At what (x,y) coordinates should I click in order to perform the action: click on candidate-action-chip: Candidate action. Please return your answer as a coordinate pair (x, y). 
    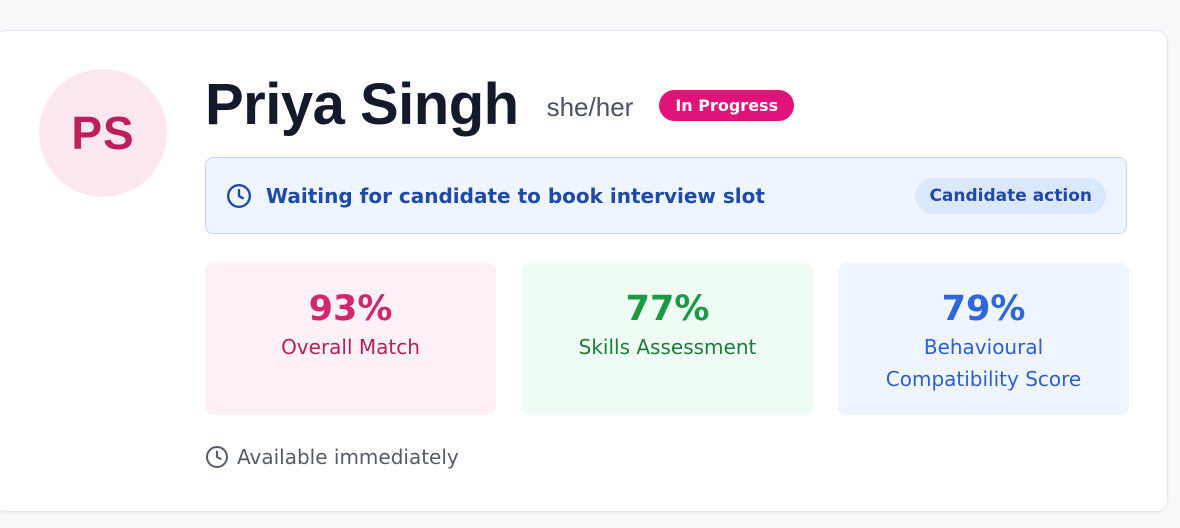
    Looking at the image, I should click on (1010, 195).